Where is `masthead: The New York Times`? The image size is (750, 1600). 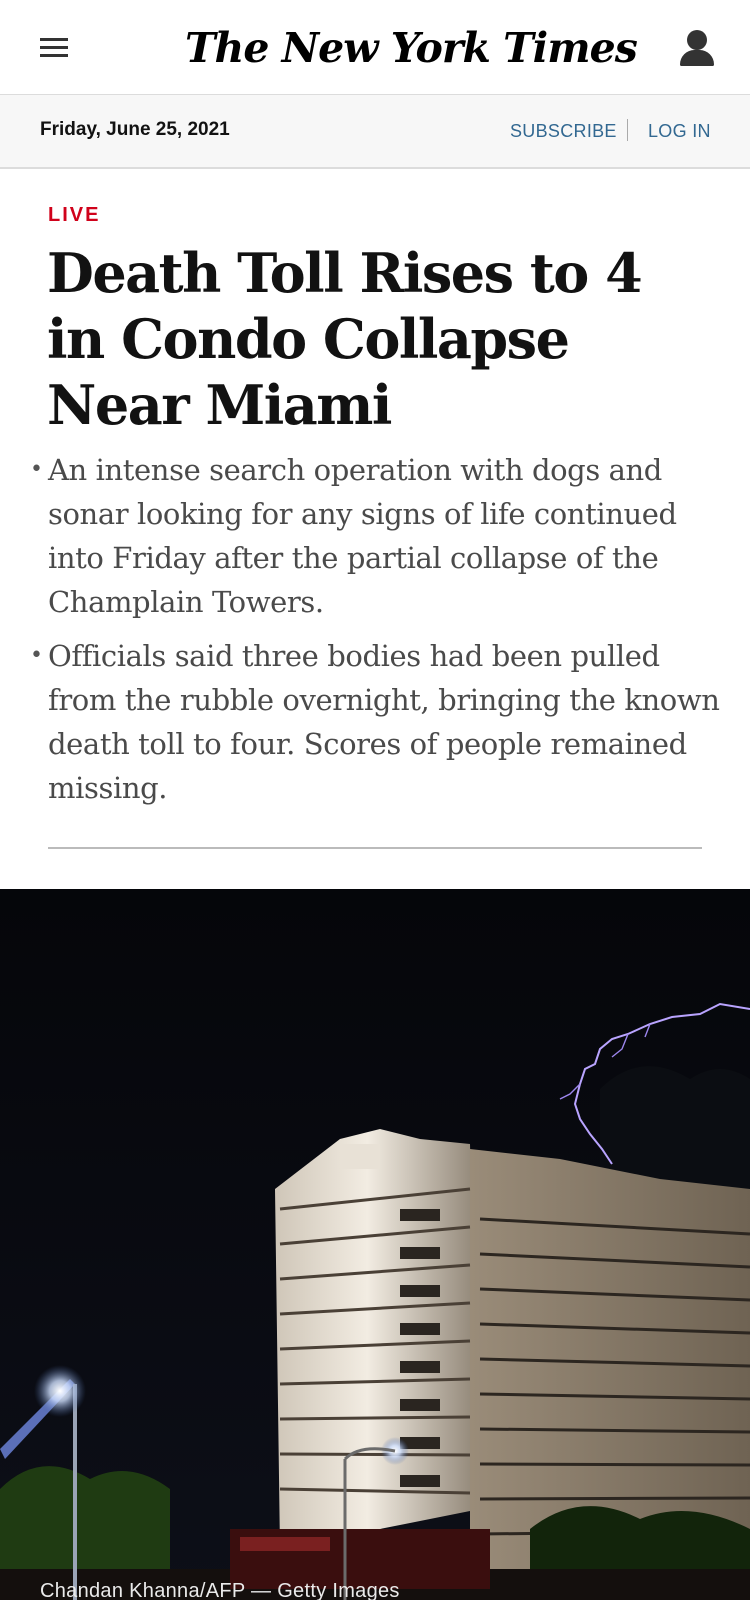 masthead: The New York Times is located at coordinates (375, 47).